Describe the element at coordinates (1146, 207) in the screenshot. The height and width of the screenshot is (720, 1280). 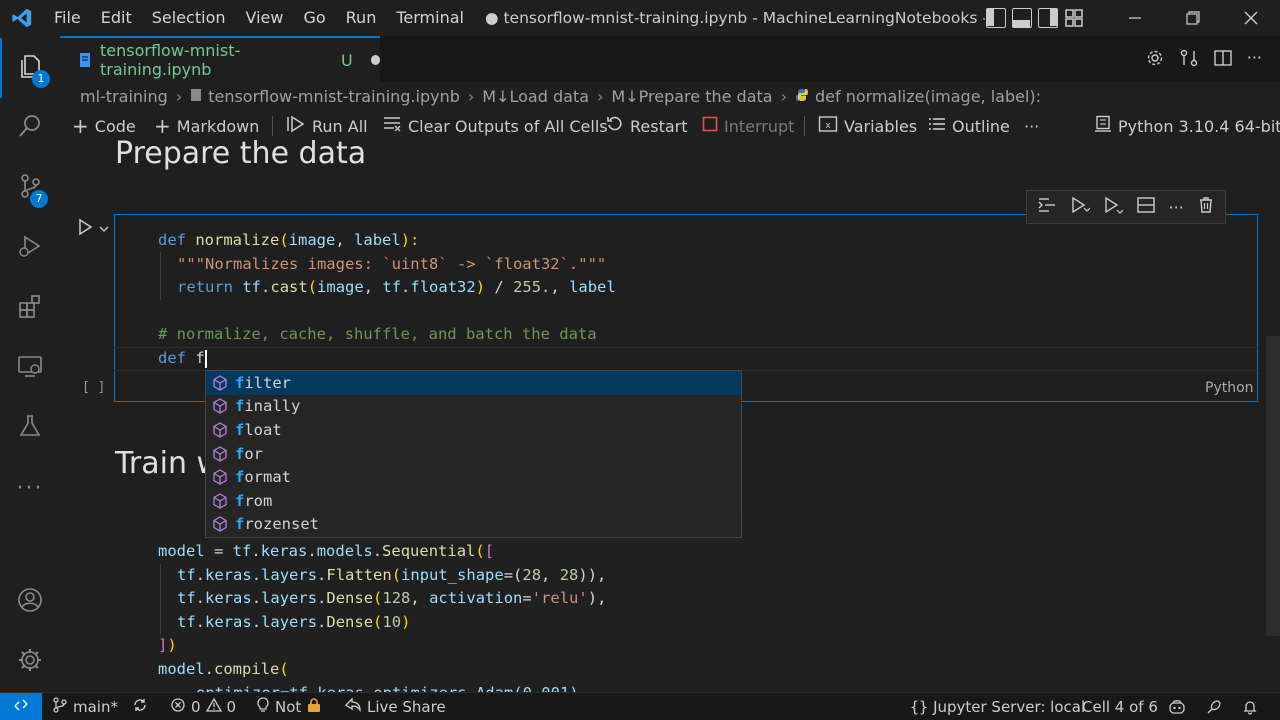
I see `split-cell-icon` at that location.